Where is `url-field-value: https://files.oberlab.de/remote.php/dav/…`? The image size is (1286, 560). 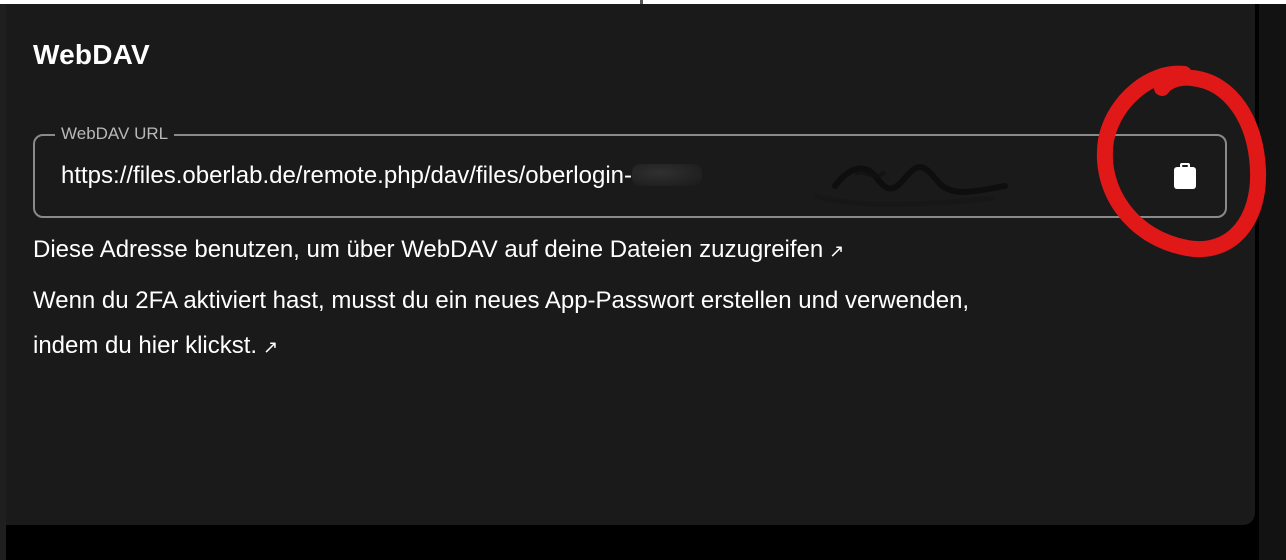
url-field-value: https://files.oberlab.de/remote.php/dav/… is located at coordinates (346, 175).